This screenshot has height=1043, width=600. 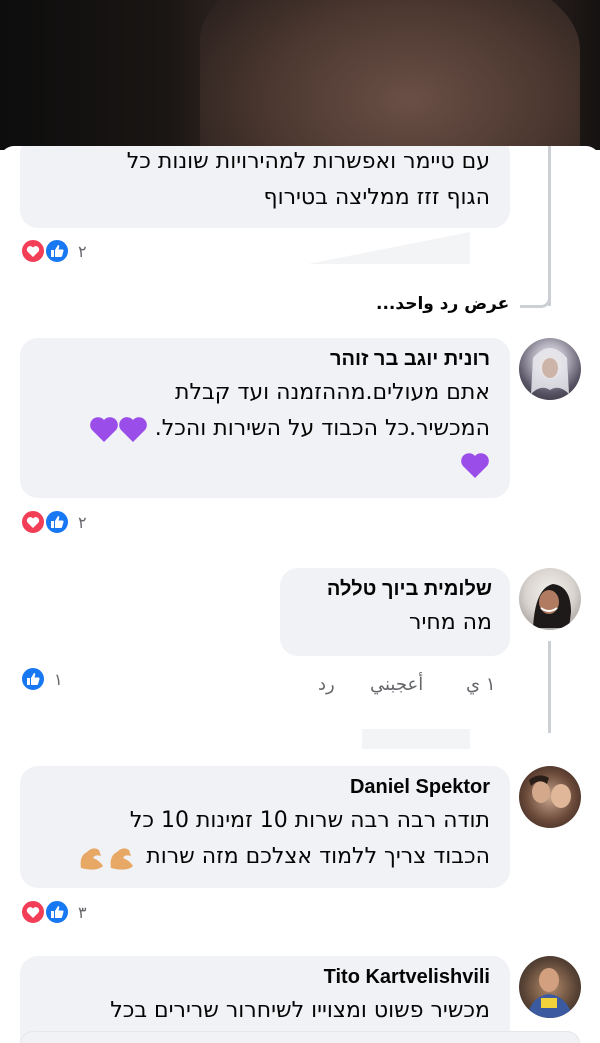 I want to click on reaction-count: ١, so click(x=58, y=679).